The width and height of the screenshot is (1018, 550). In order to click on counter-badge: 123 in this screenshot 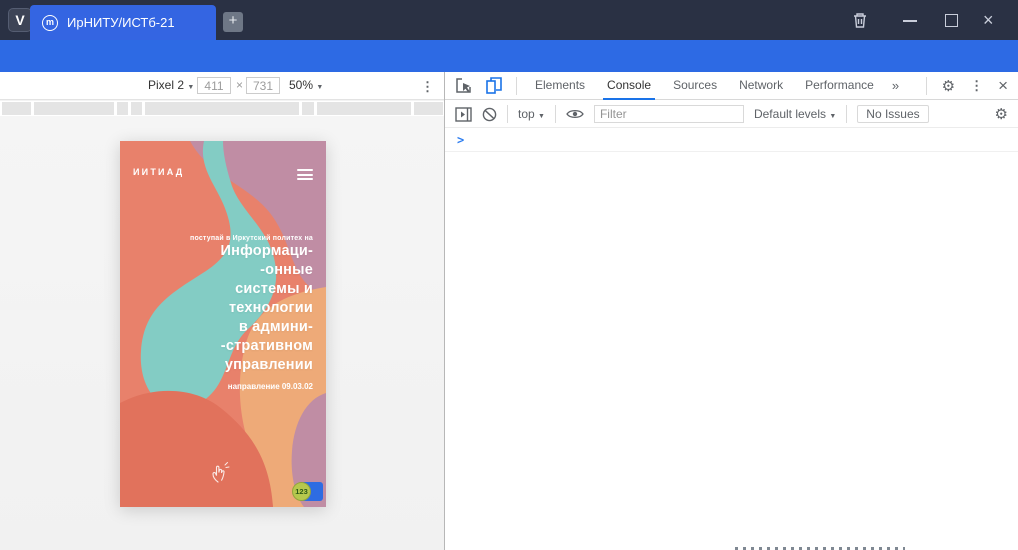, I will do `click(301, 491)`.